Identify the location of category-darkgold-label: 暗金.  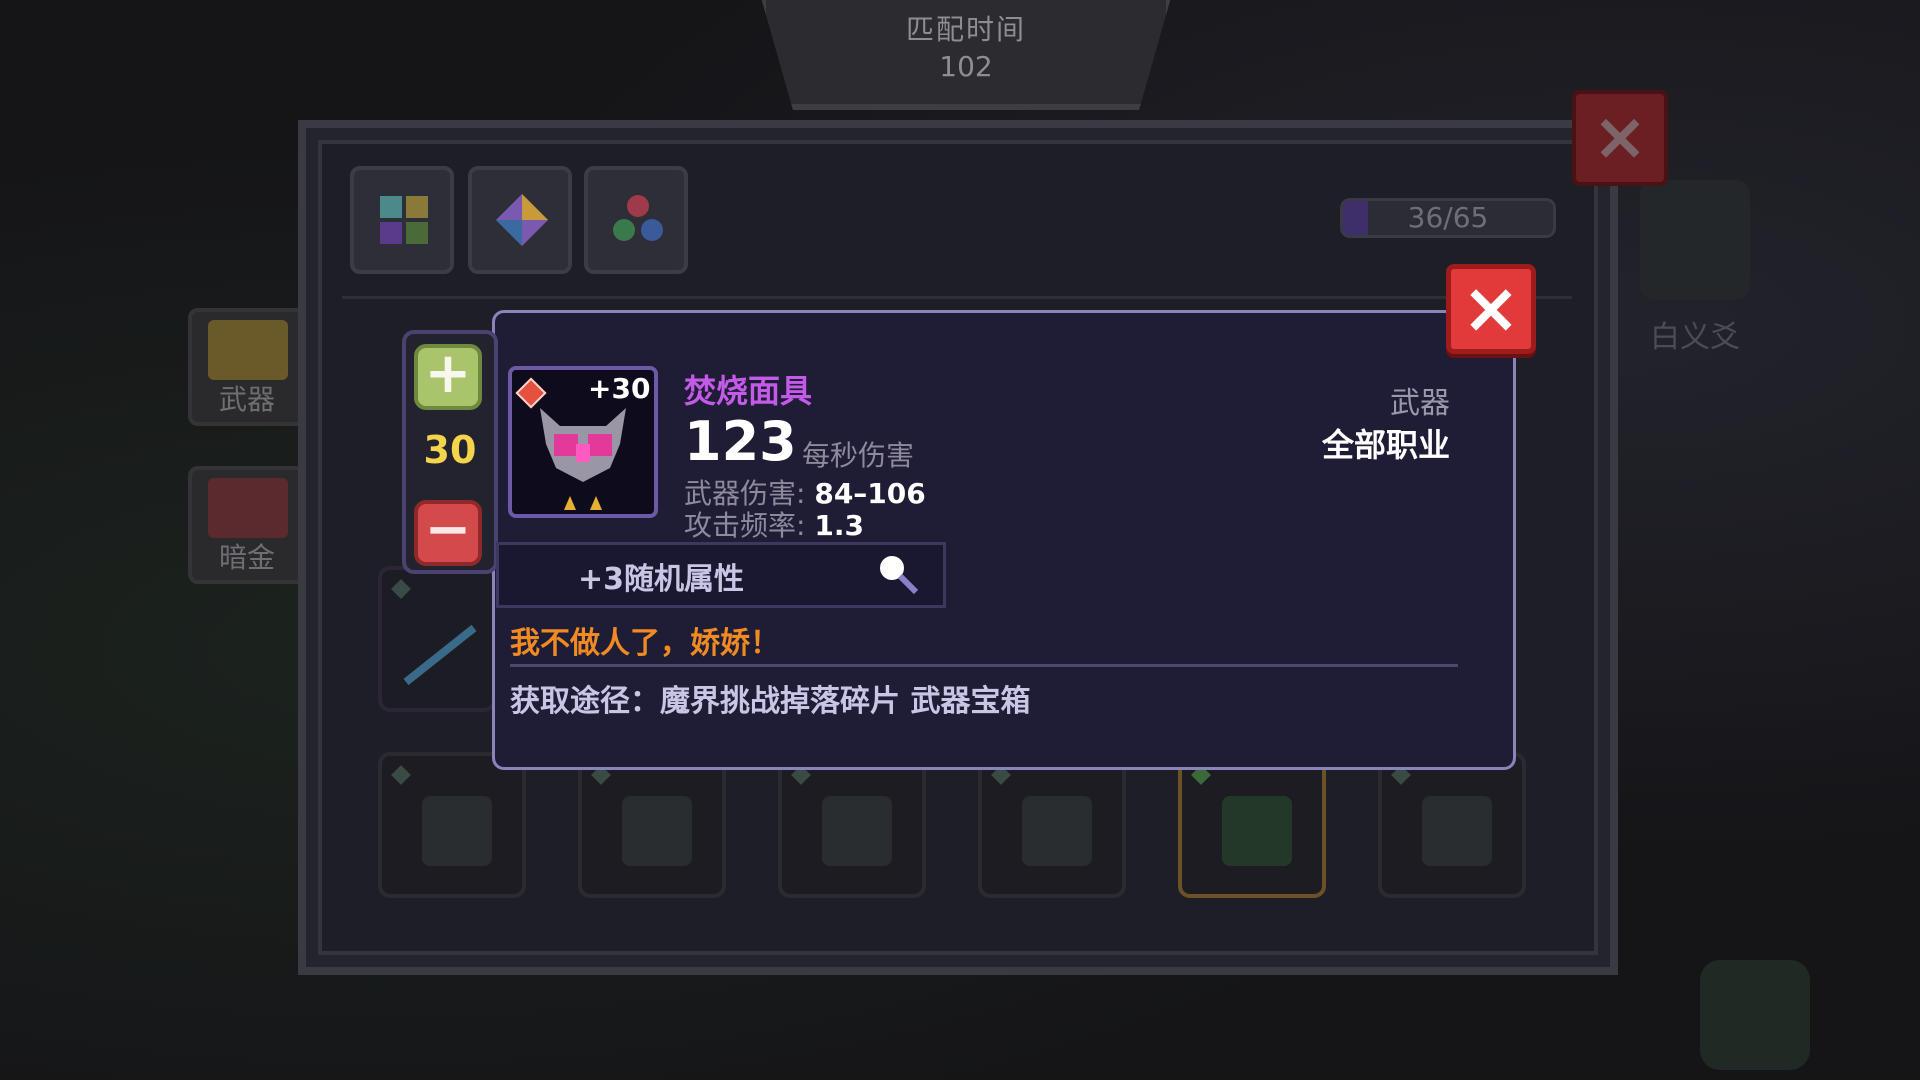
(246, 557).